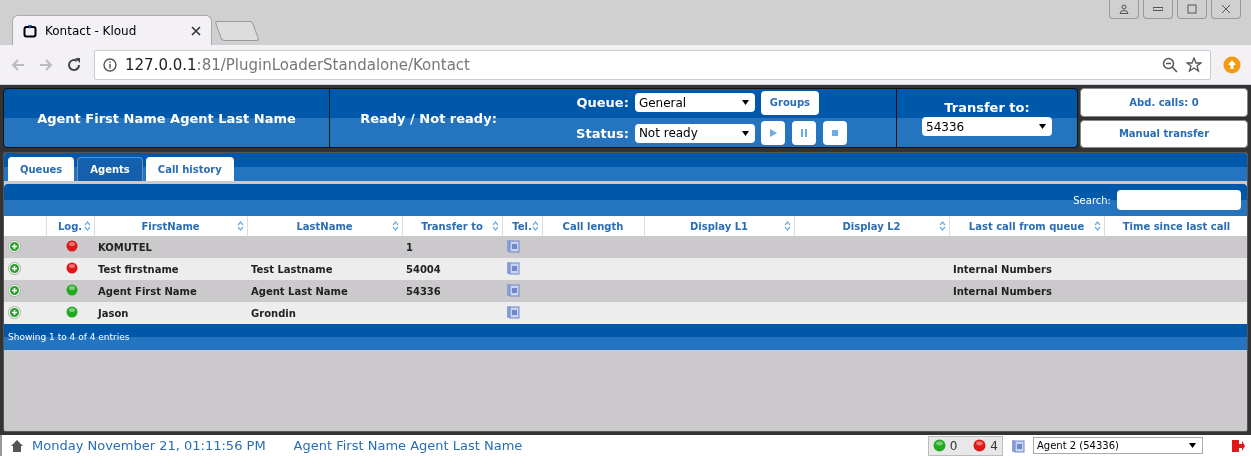  I want to click on search-label: Search:, so click(1092, 200).